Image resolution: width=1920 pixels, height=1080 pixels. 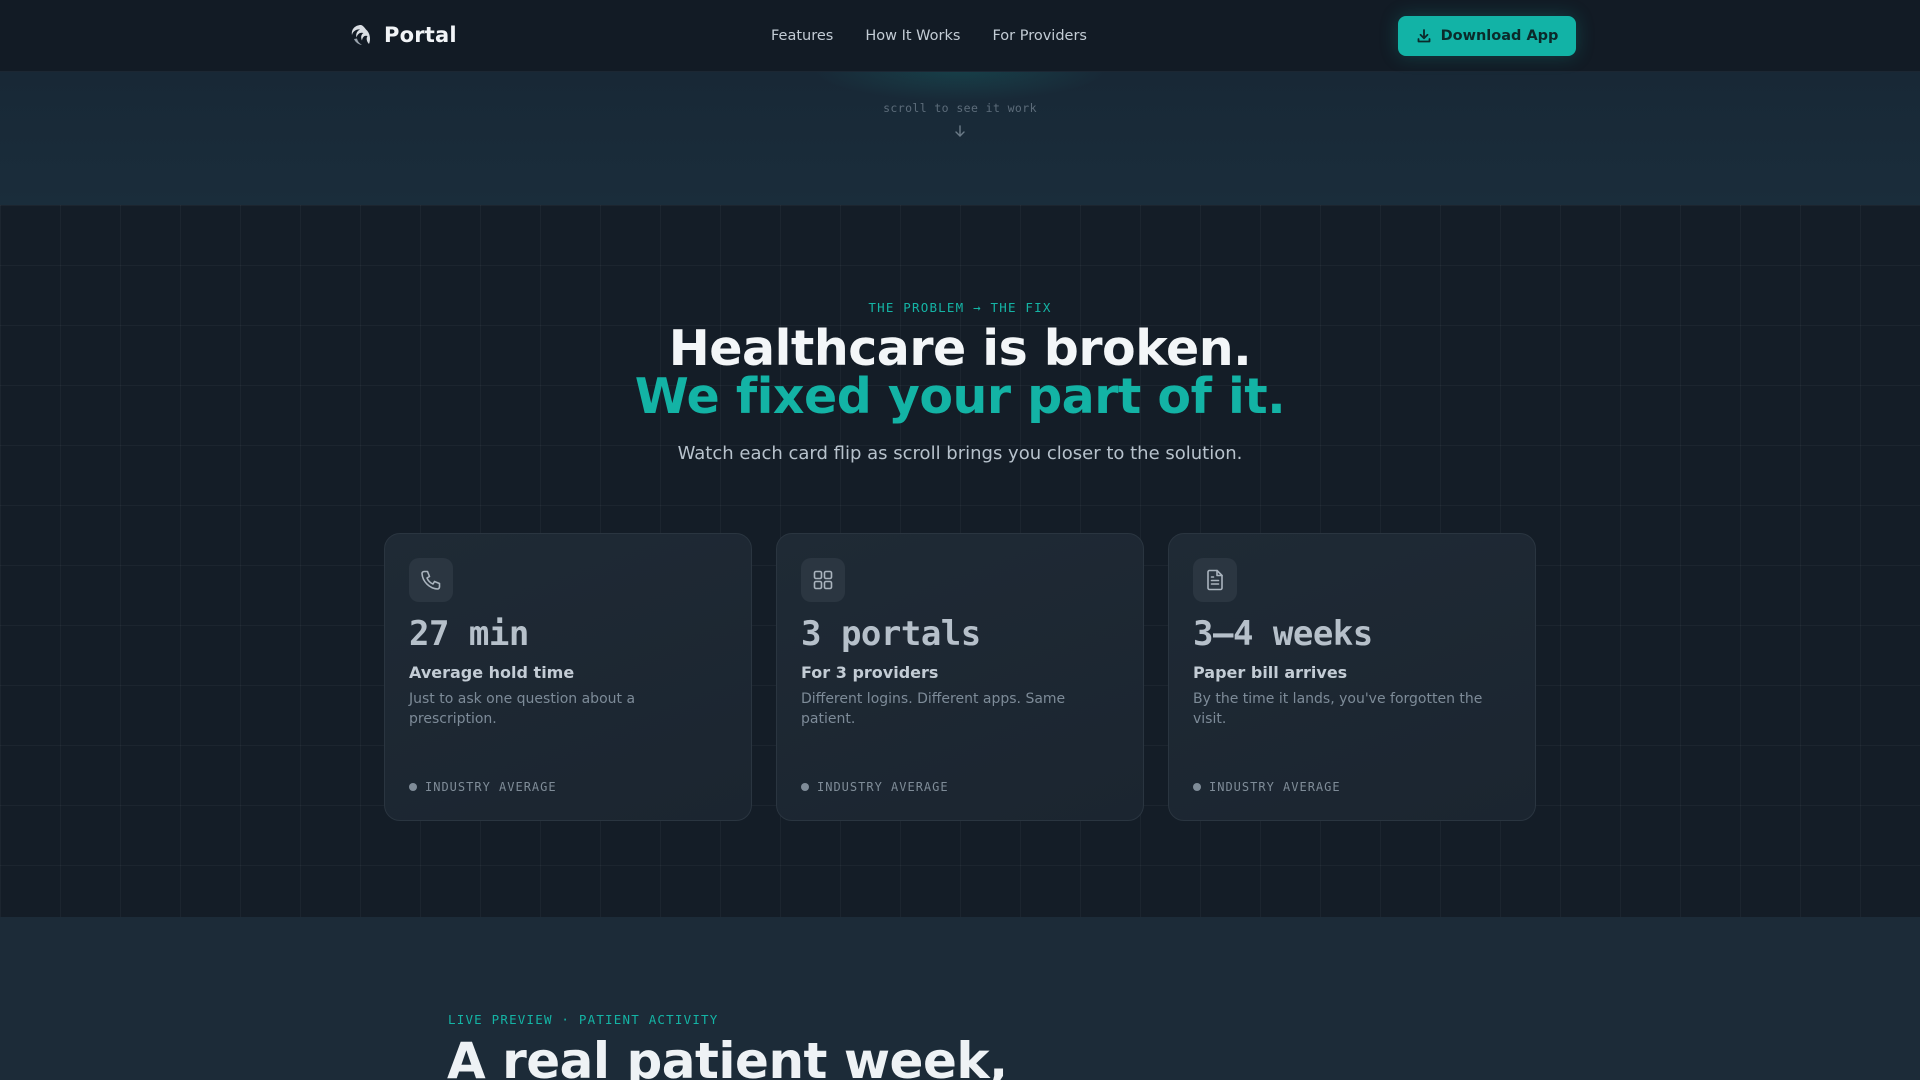 What do you see at coordinates (360, 35) in the screenshot?
I see `portal-swirl-icon` at bounding box center [360, 35].